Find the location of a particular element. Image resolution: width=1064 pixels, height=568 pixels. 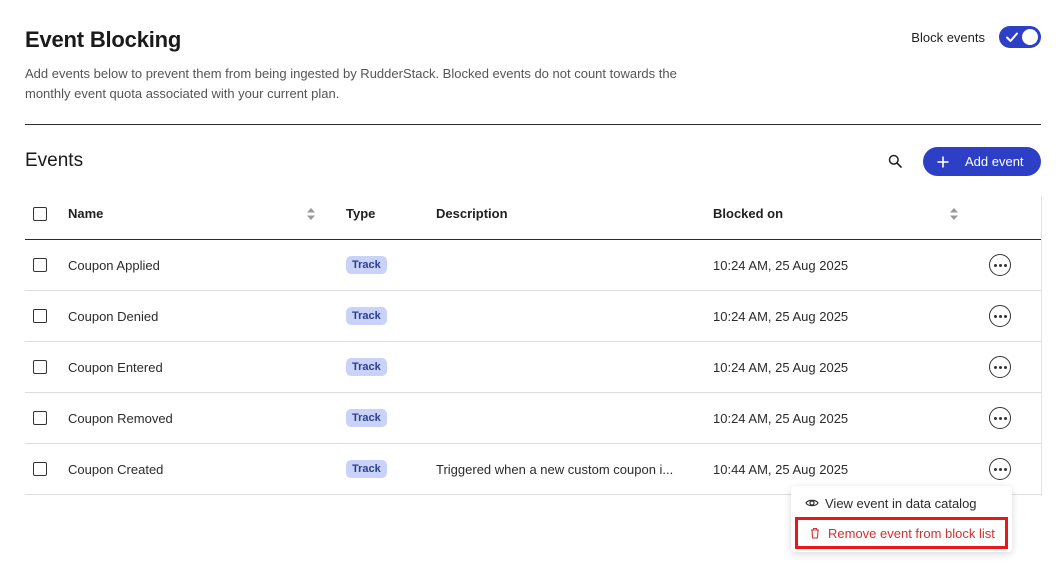

check-icon is located at coordinates (1012, 37).